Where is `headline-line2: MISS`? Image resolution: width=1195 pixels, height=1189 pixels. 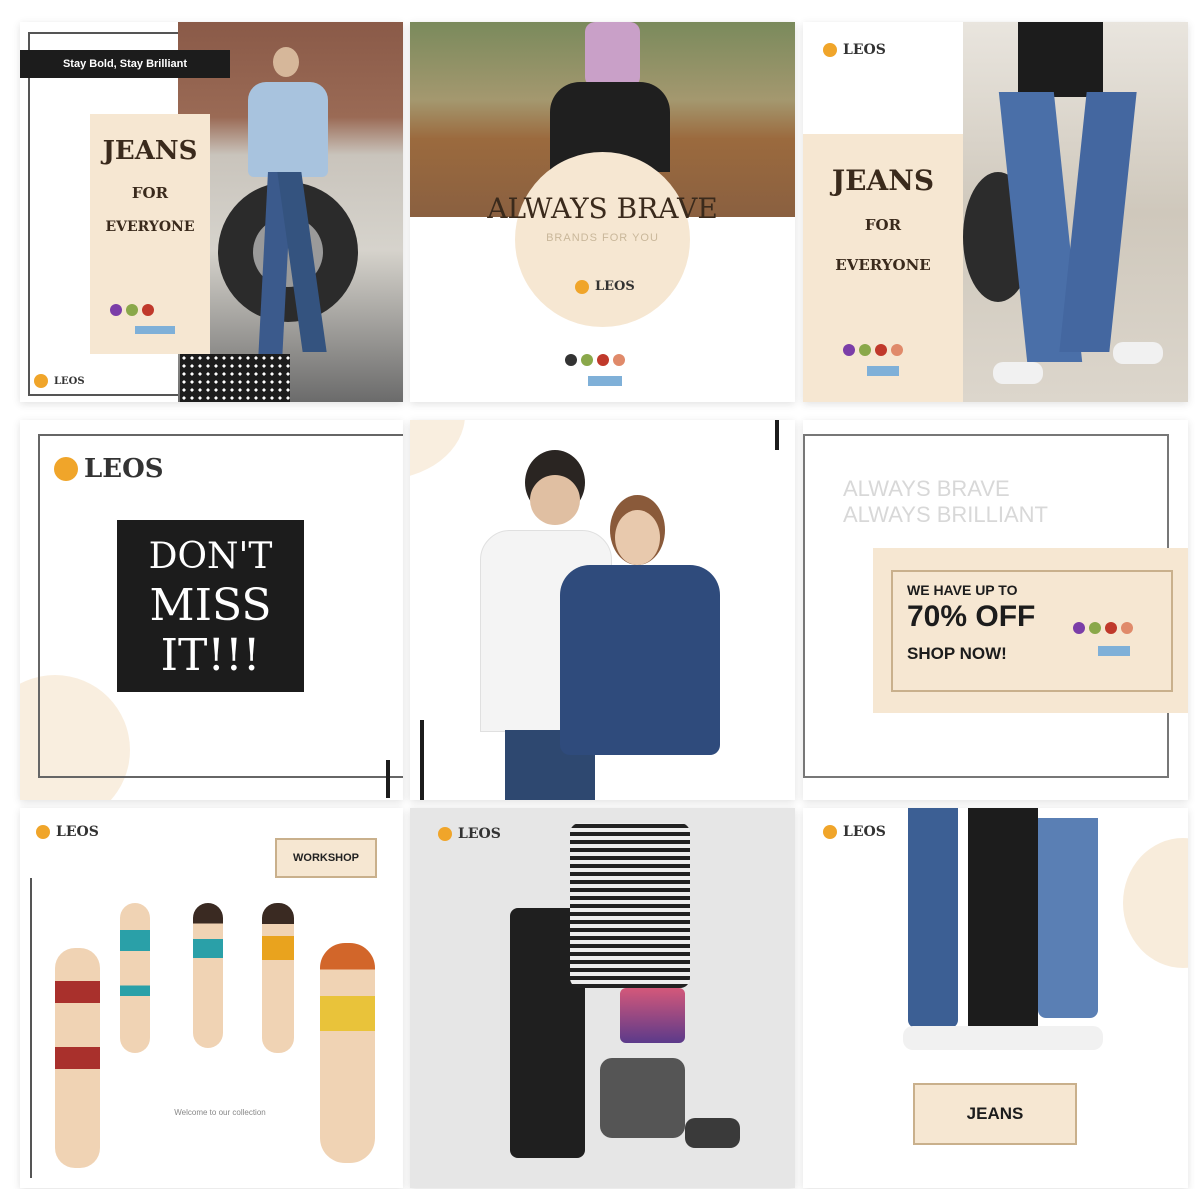 headline-line2: MISS is located at coordinates (210, 605).